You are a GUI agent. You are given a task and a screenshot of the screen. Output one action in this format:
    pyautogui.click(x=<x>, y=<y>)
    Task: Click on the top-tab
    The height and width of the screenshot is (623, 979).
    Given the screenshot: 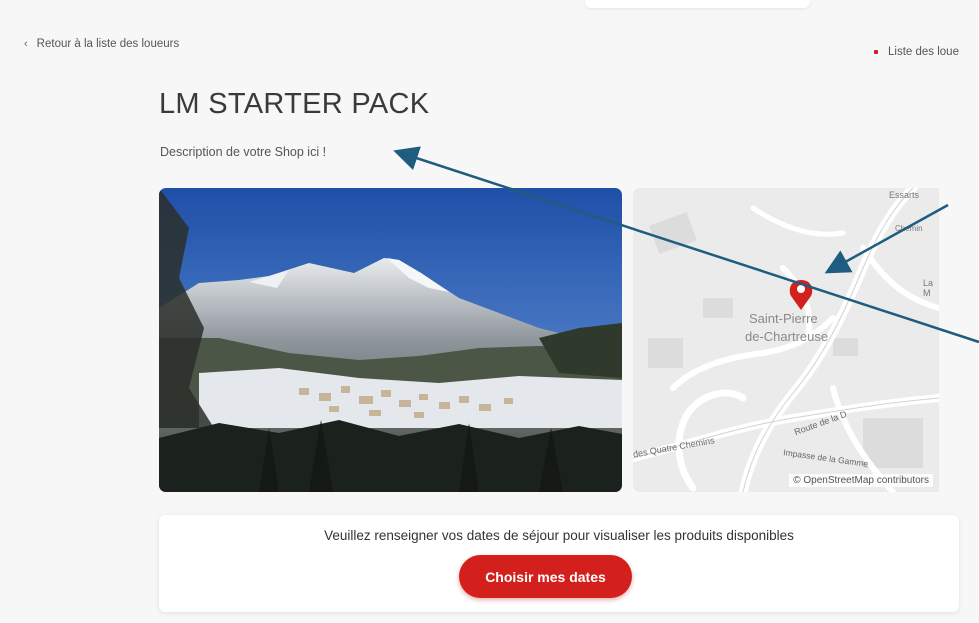 What is the action you would take?
    pyautogui.click(x=697, y=4)
    